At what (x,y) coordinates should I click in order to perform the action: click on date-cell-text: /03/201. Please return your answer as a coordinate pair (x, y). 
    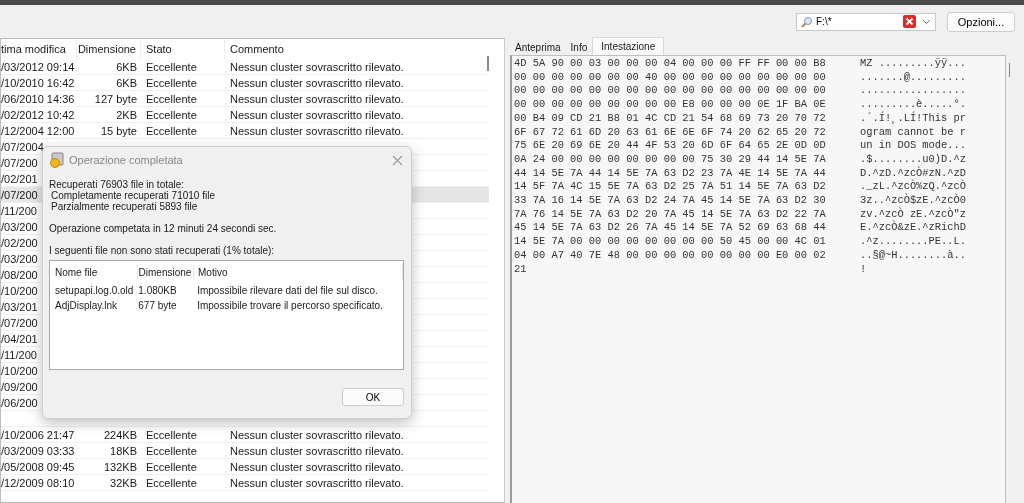
    Looking at the image, I should click on (19, 307).